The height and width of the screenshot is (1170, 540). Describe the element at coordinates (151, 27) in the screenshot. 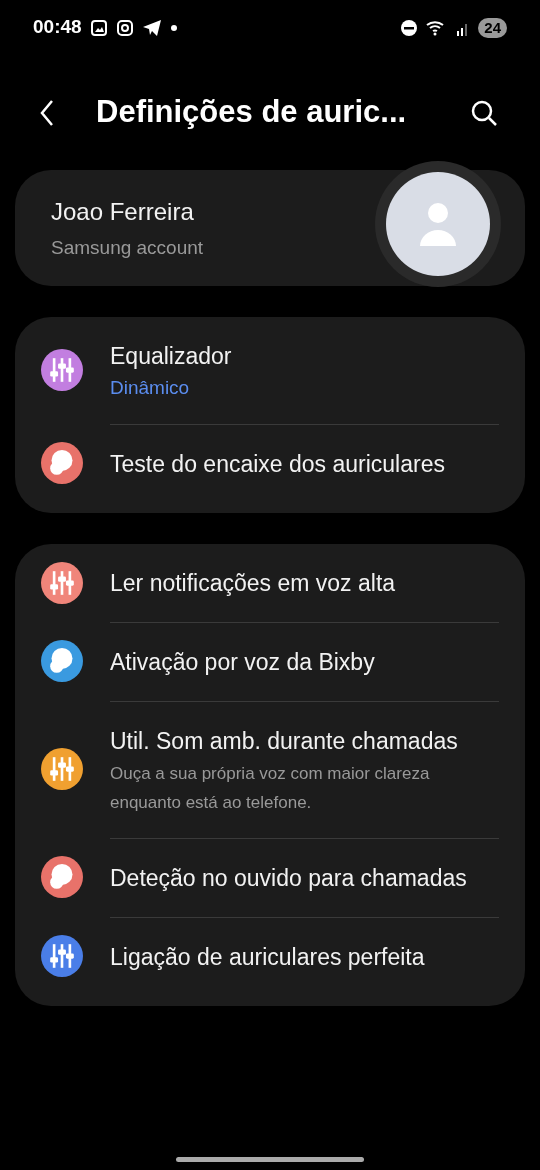

I see `send-icon` at that location.